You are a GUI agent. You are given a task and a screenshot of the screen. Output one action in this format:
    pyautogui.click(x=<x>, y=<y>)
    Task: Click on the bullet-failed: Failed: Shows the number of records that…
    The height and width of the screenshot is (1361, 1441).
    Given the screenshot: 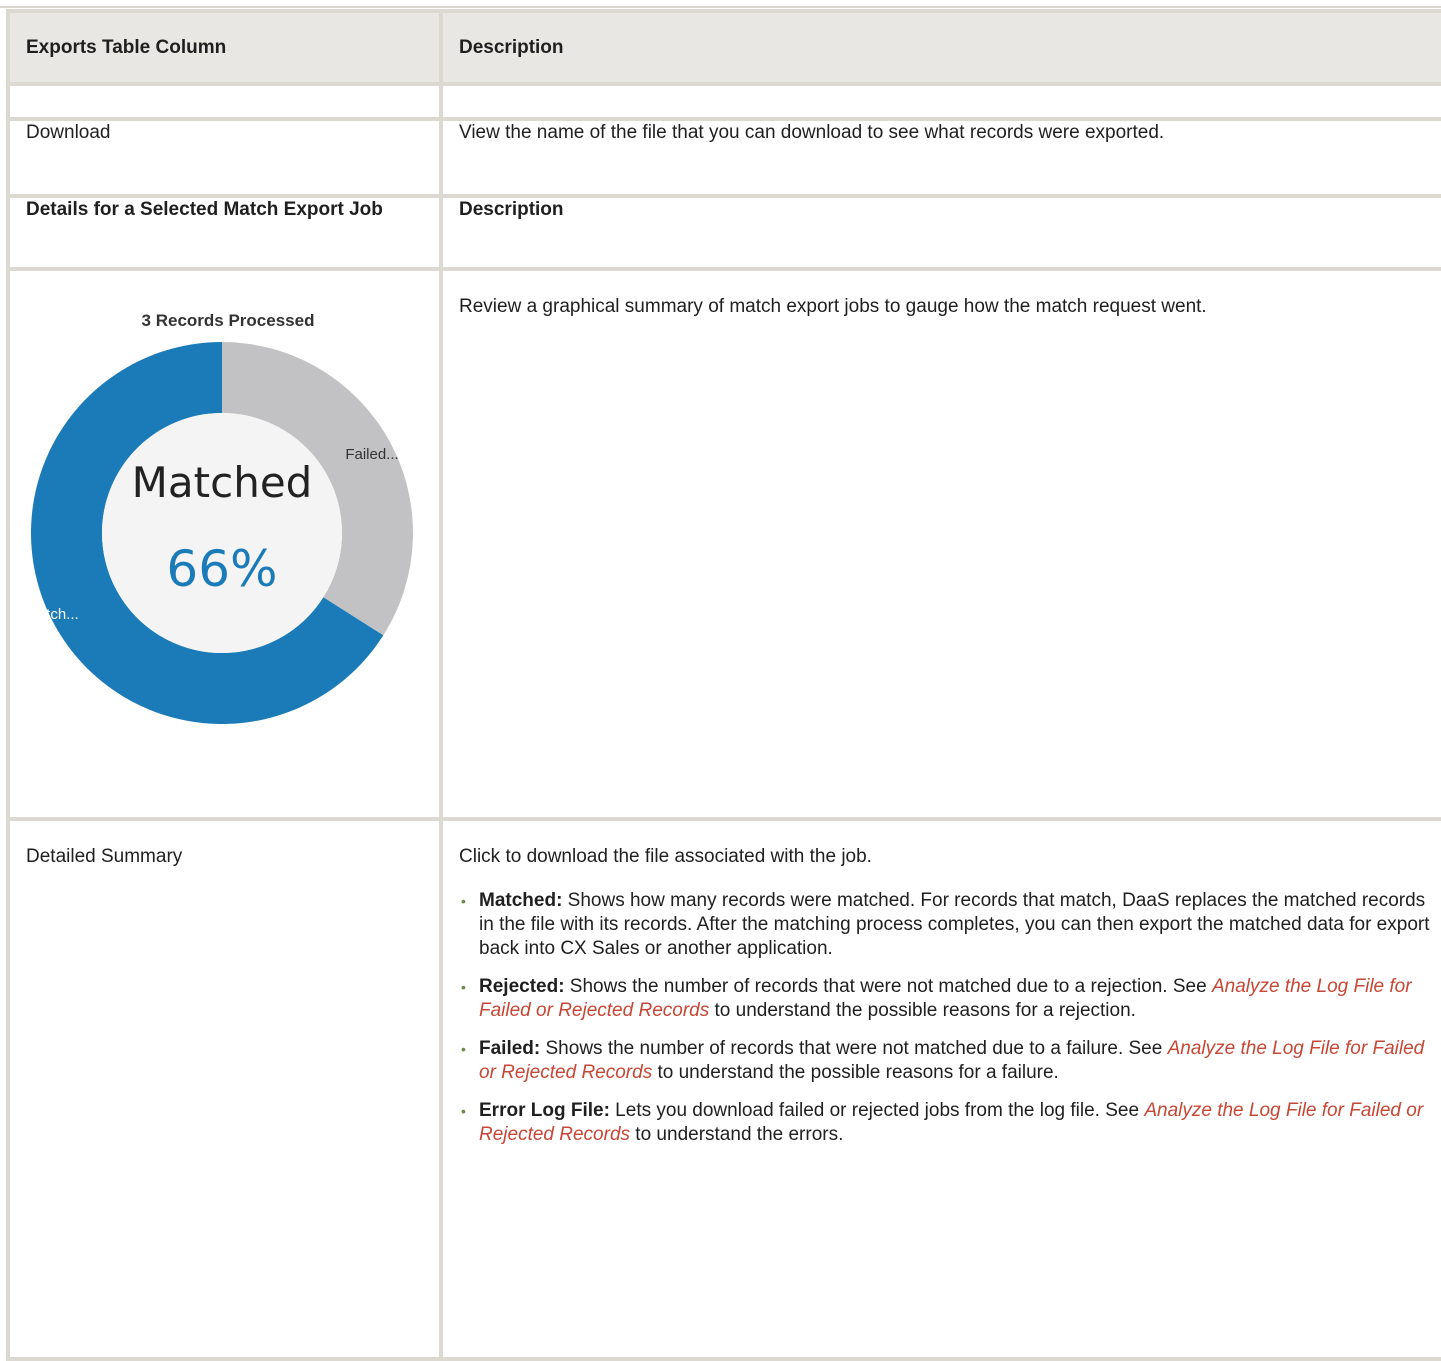 What is the action you would take?
    pyautogui.click(x=946, y=1061)
    